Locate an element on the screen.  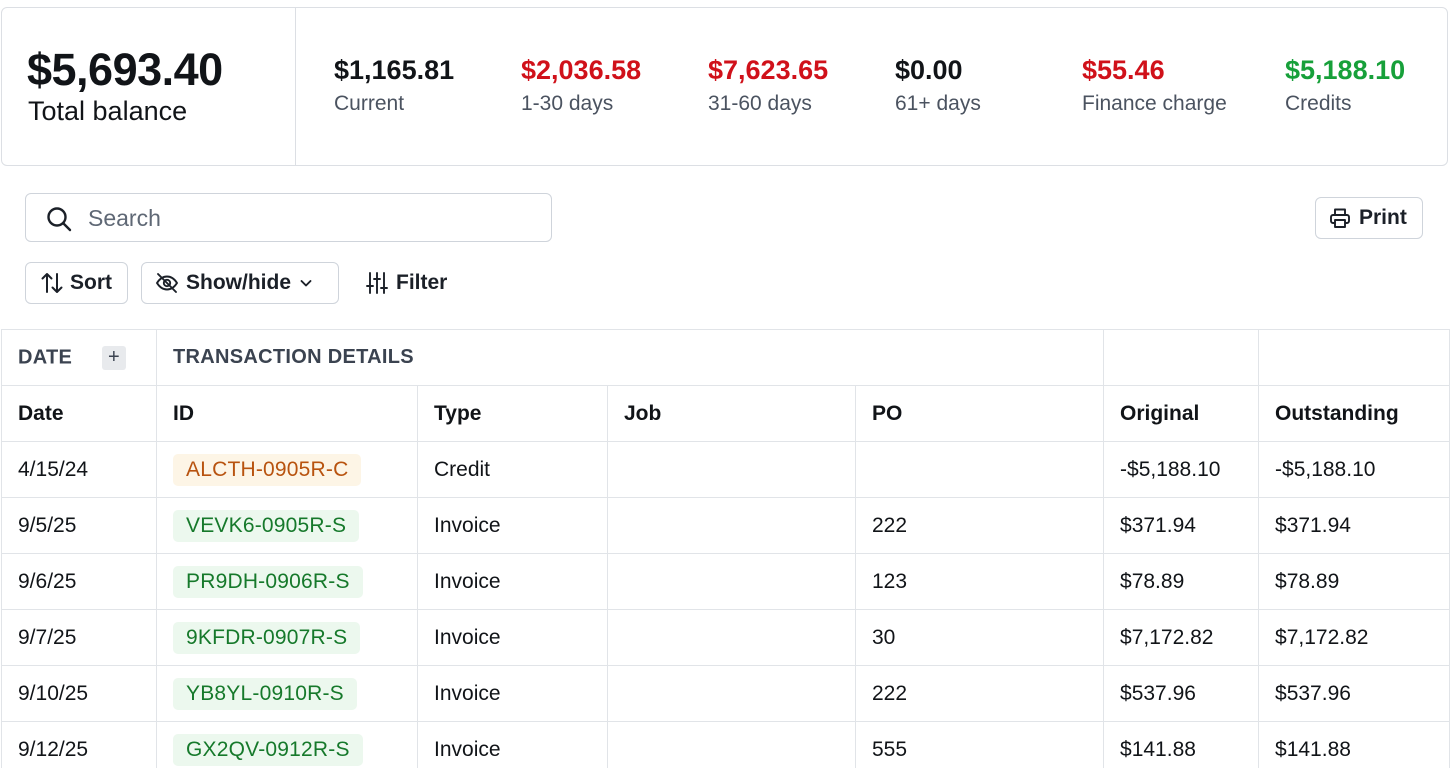
cell-type: Credit is located at coordinates (512, 469).